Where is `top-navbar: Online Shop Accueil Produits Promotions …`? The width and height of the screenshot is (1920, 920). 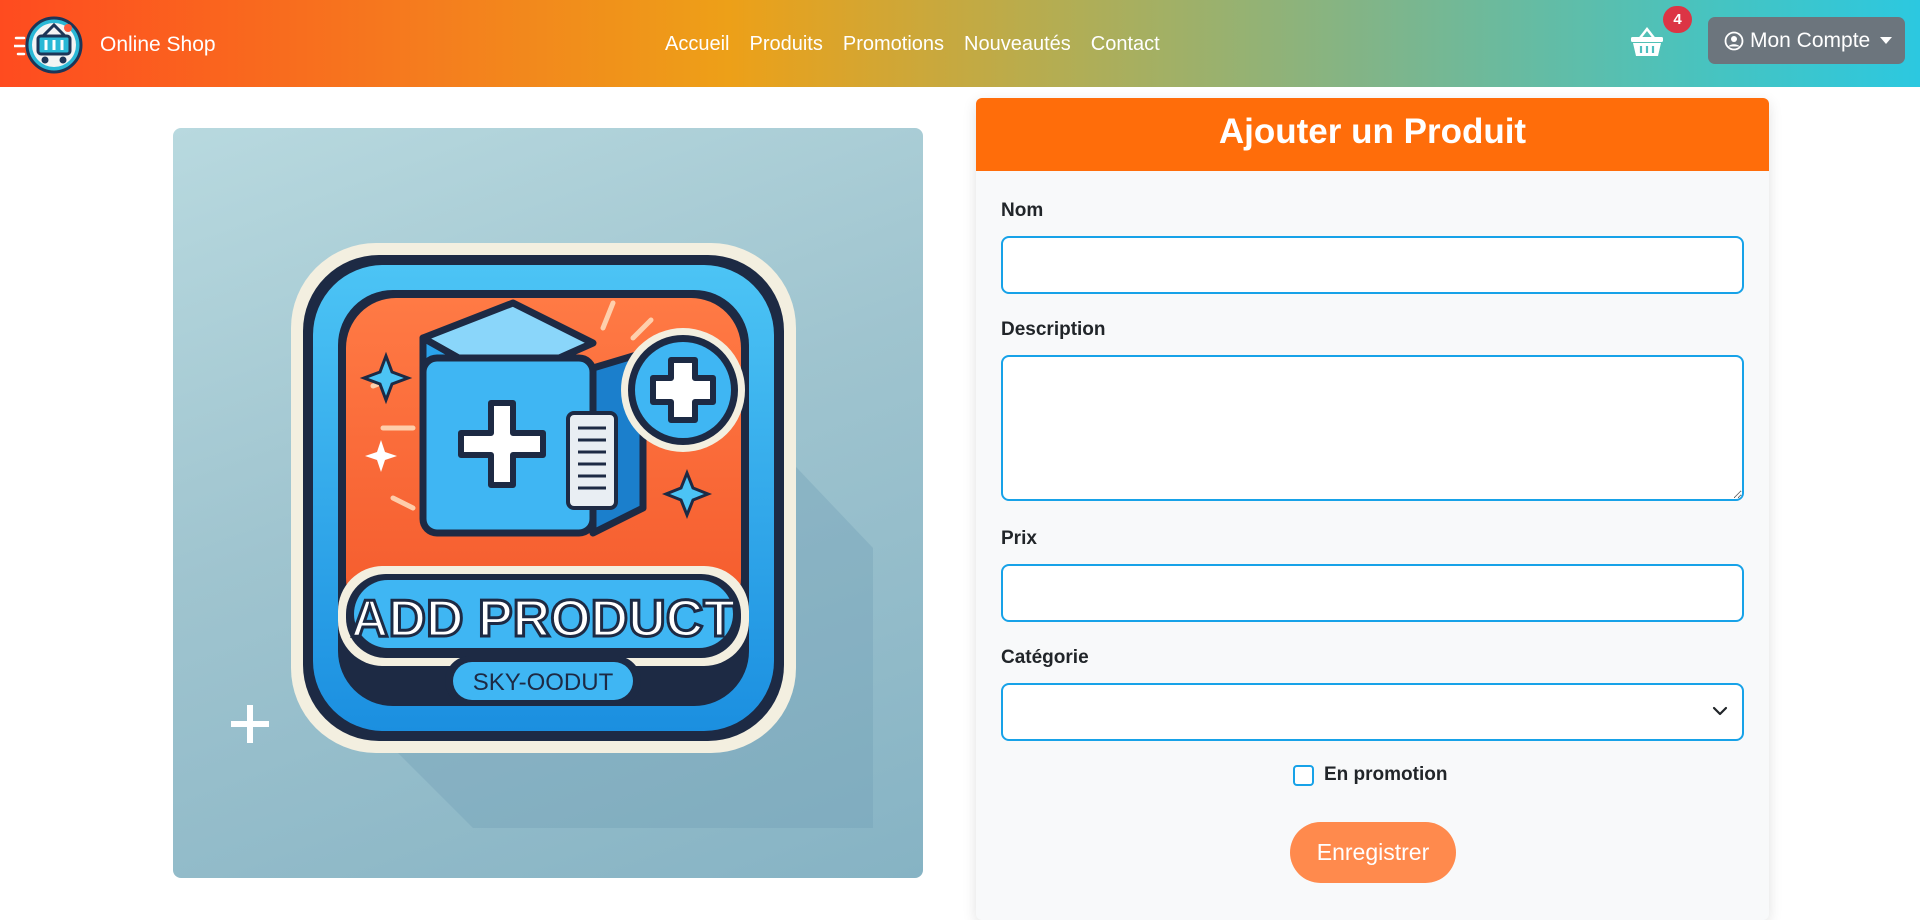 top-navbar: Online Shop Accueil Produits Promotions … is located at coordinates (960, 43).